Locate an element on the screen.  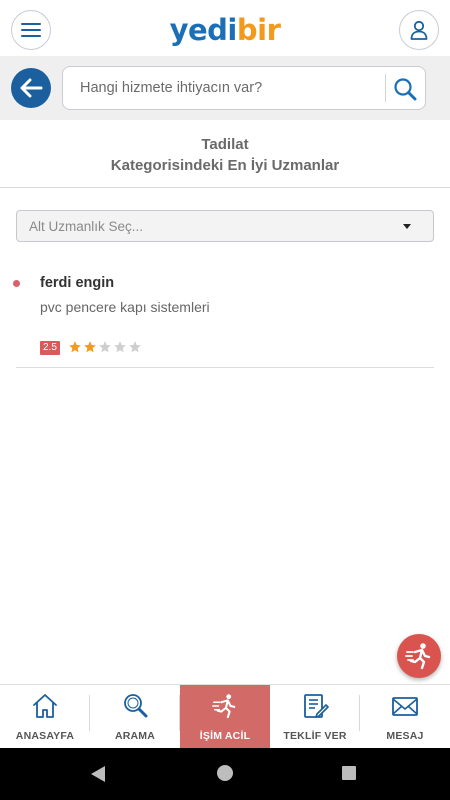
nav-label-message: MESAJ is located at coordinates (405, 736).